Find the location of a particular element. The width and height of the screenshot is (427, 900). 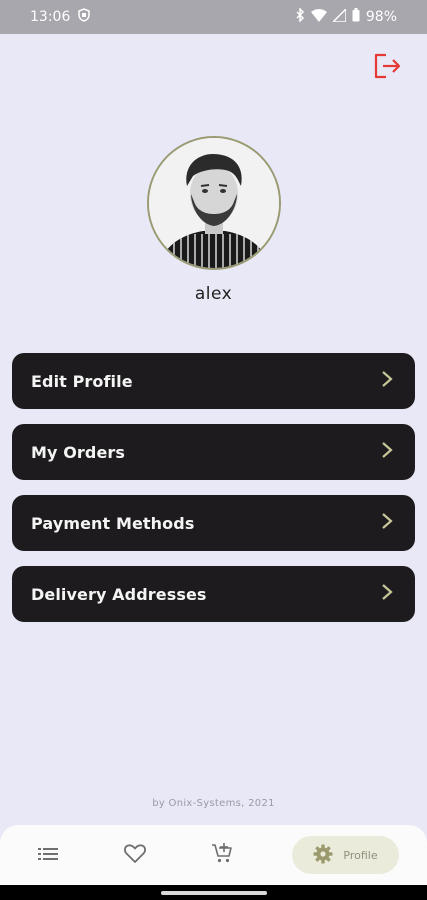

logout-button is located at coordinates (387, 68).